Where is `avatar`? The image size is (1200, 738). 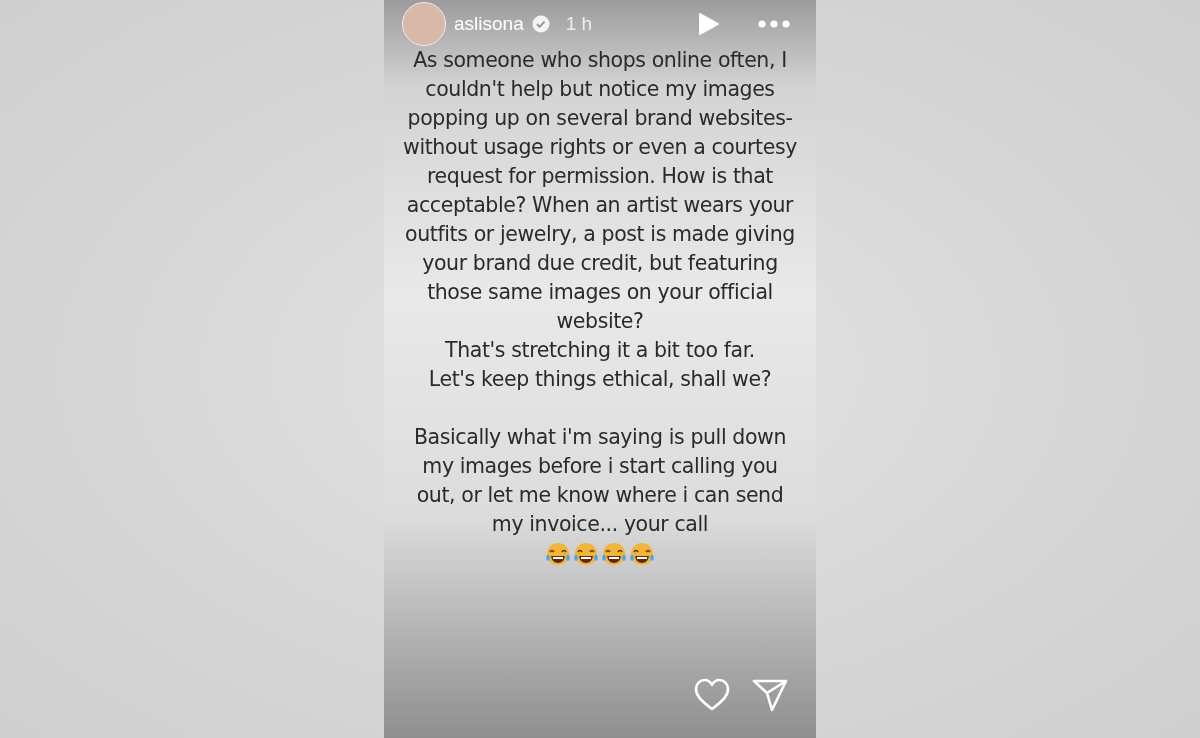 avatar is located at coordinates (424, 24).